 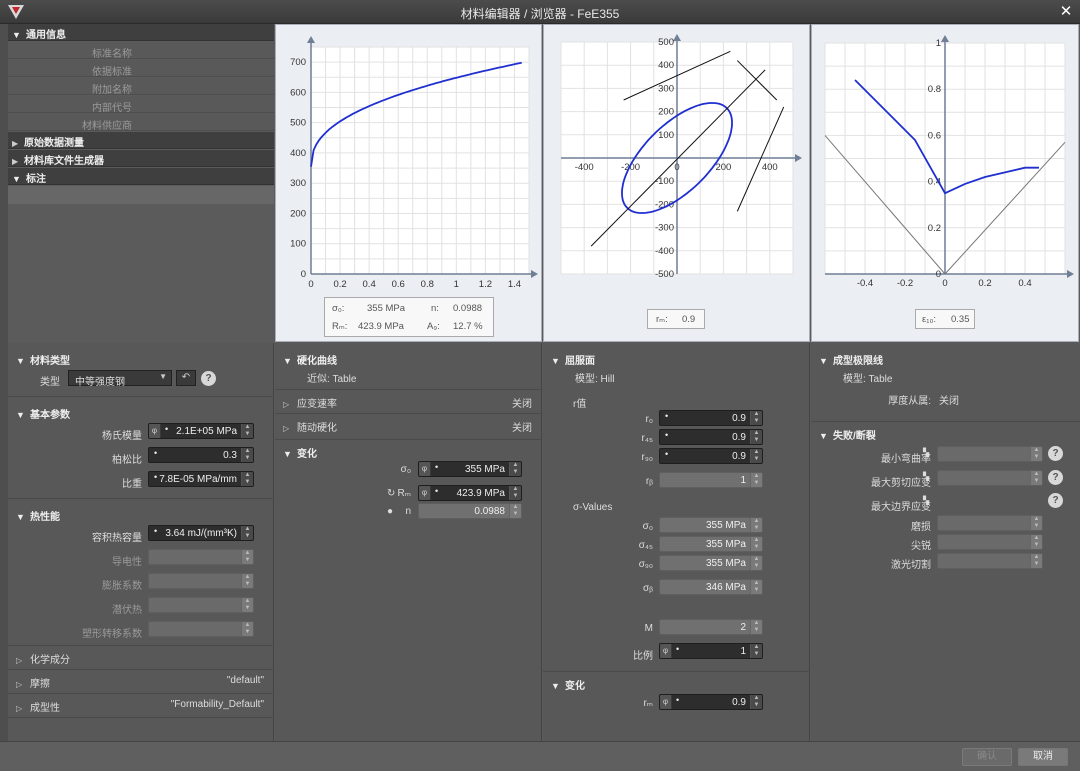 What do you see at coordinates (408, 424) in the screenshot?
I see `kinematic-row: ▷ 随动硬化 关闭` at bounding box center [408, 424].